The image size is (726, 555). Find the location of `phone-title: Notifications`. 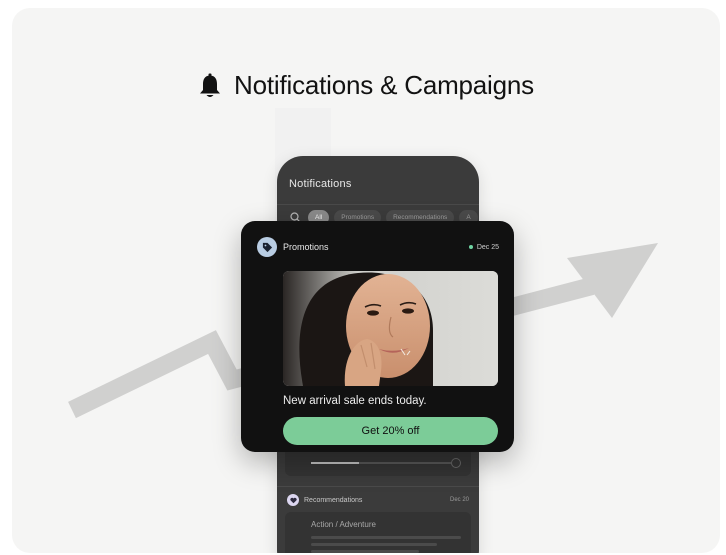

phone-title: Notifications is located at coordinates (320, 184).